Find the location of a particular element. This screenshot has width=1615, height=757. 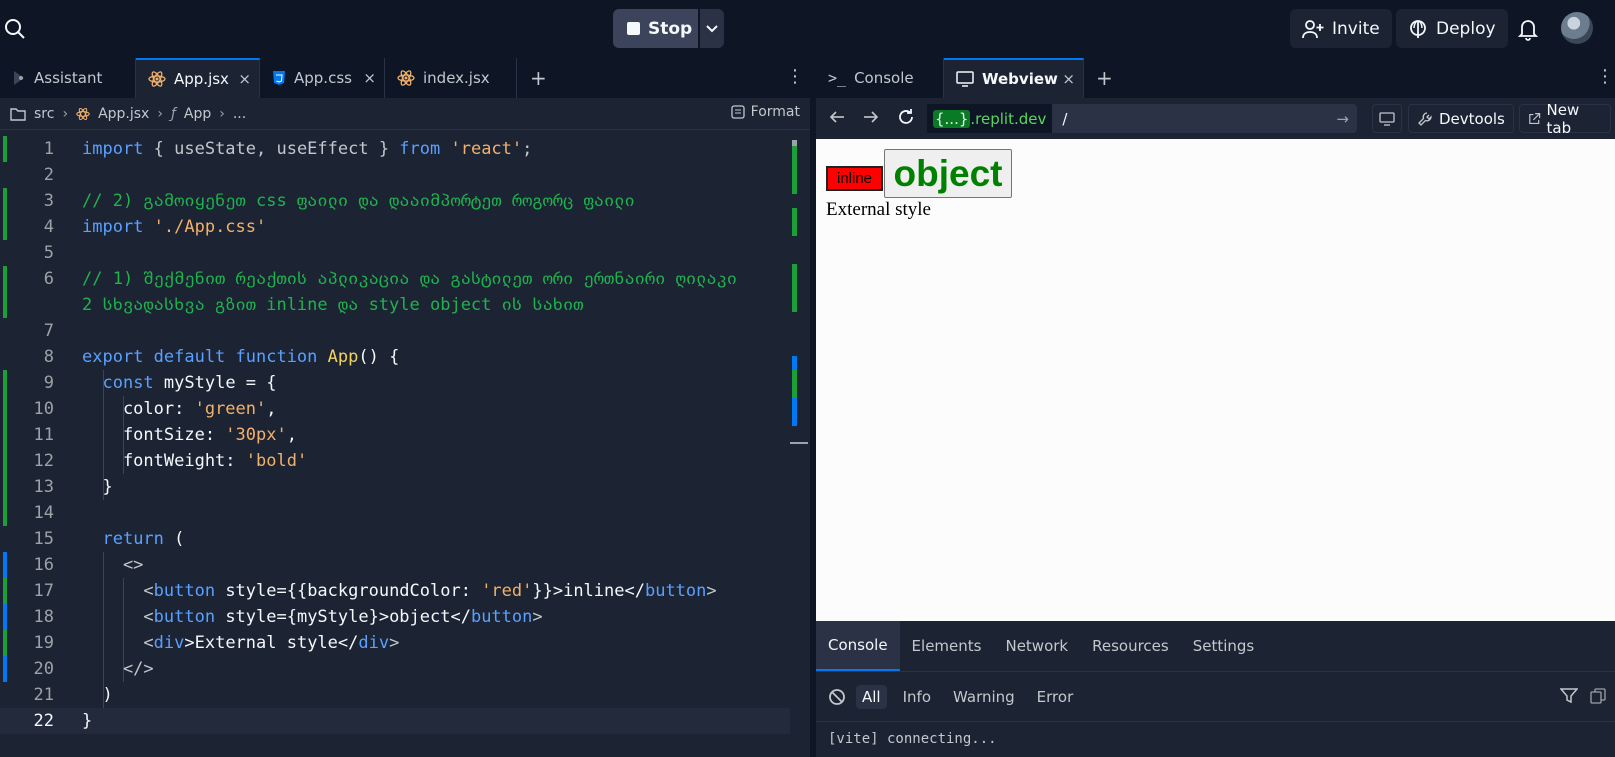

code-line: 16 <> is located at coordinates (395, 565).